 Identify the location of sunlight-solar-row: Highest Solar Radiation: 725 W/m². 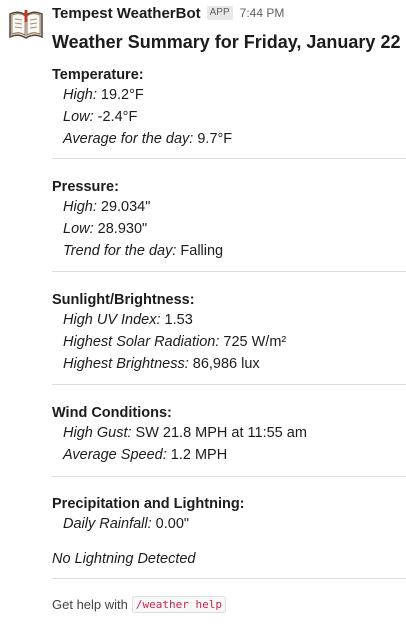
(229, 342).